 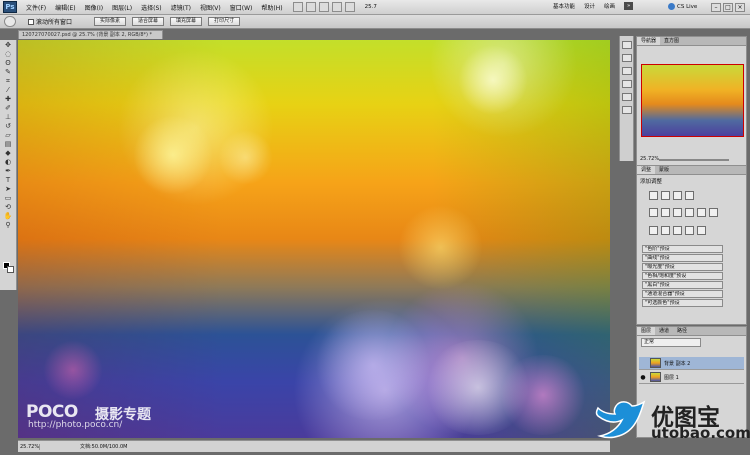 What do you see at coordinates (665, 212) in the screenshot?
I see `hue-saturation-icon` at bounding box center [665, 212].